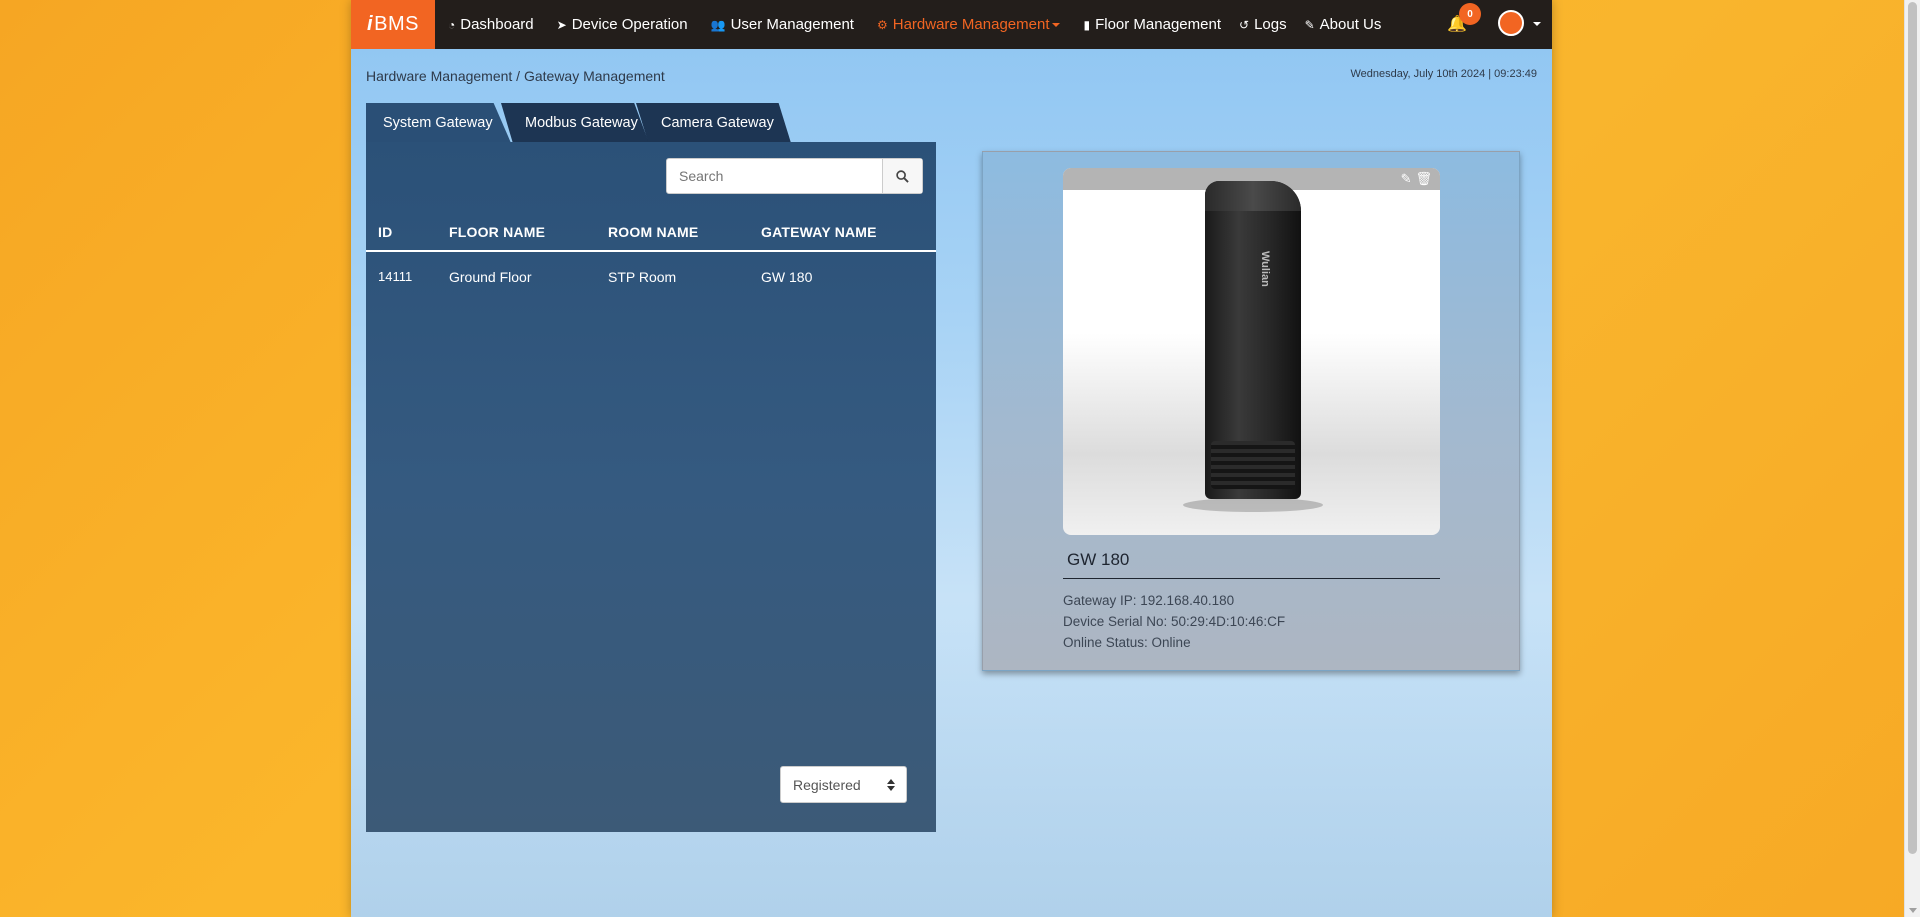  I want to click on chevron-down-icon, so click(1056, 24).